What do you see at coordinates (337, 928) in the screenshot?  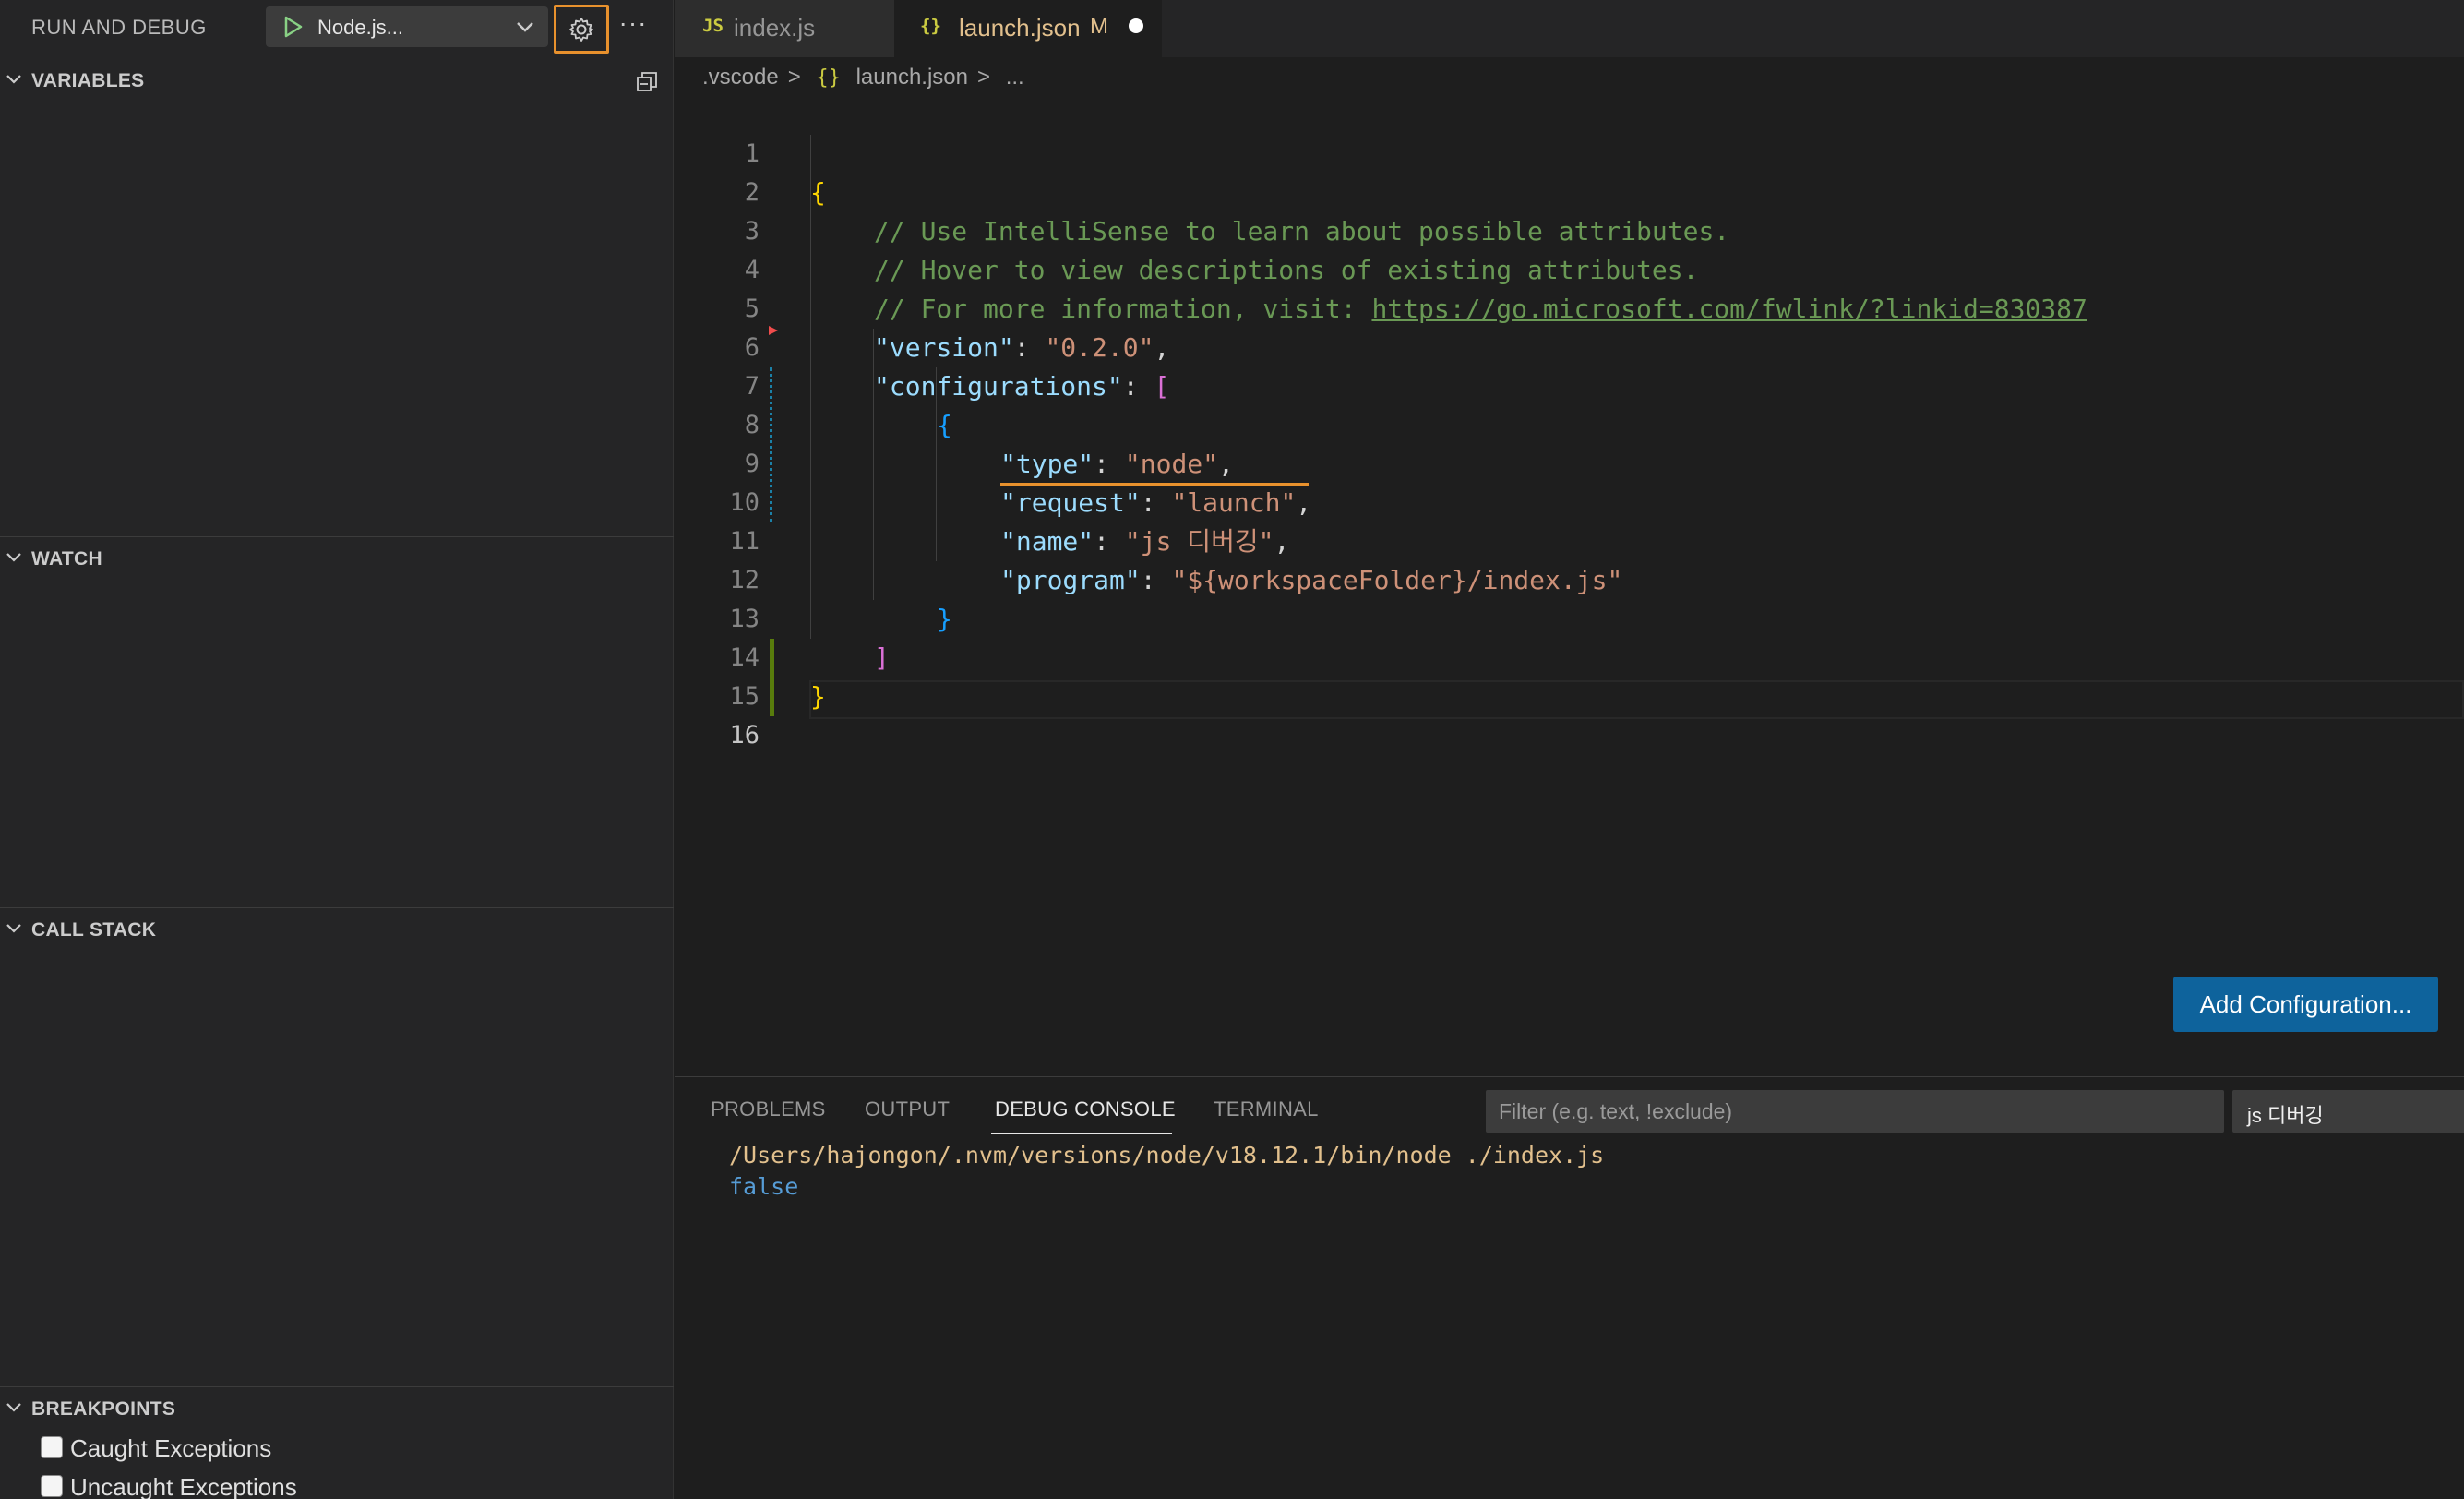 I see `call-stack-section-header: CALL STACK` at bounding box center [337, 928].